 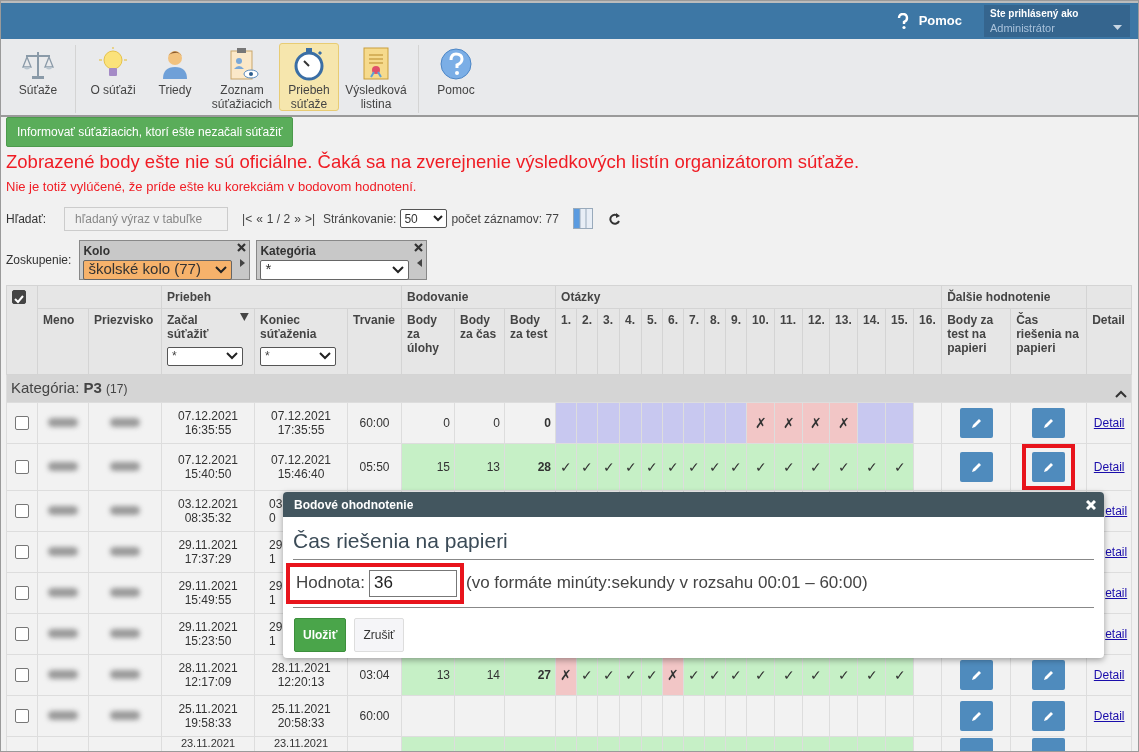 I want to click on column-header: 8., so click(x=715, y=319).